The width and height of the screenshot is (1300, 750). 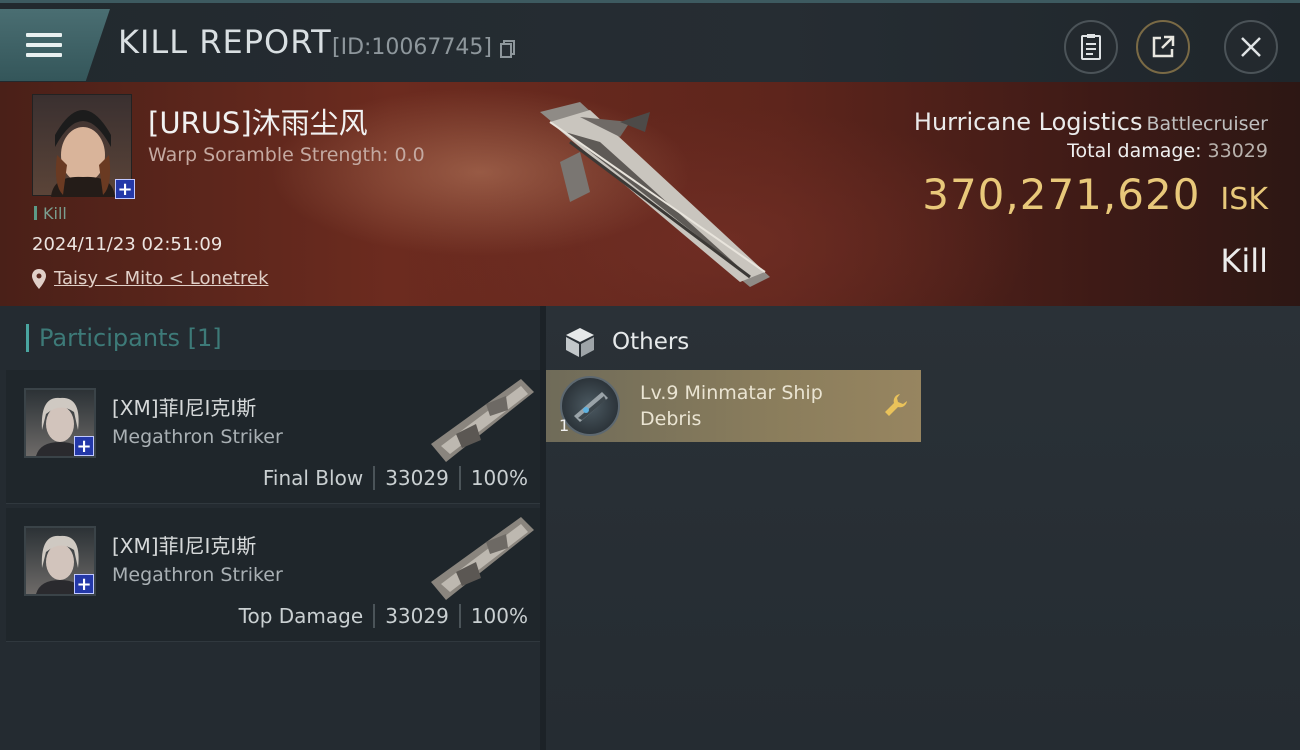 I want to click on close-button, so click(x=1251, y=47).